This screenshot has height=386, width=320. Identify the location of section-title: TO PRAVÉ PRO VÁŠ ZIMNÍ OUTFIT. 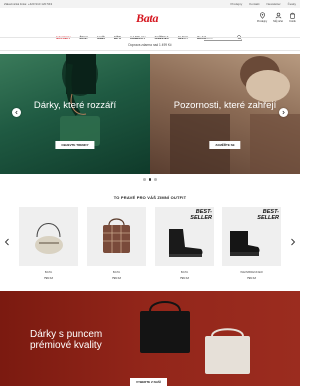
(150, 197).